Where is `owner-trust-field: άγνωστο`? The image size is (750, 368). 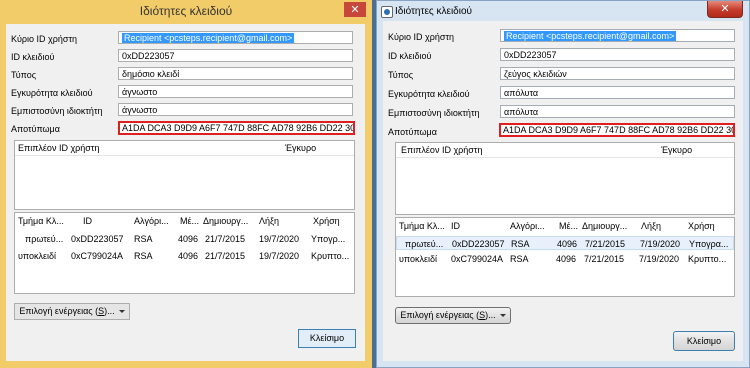 owner-trust-field: άγνωστο is located at coordinates (235, 109).